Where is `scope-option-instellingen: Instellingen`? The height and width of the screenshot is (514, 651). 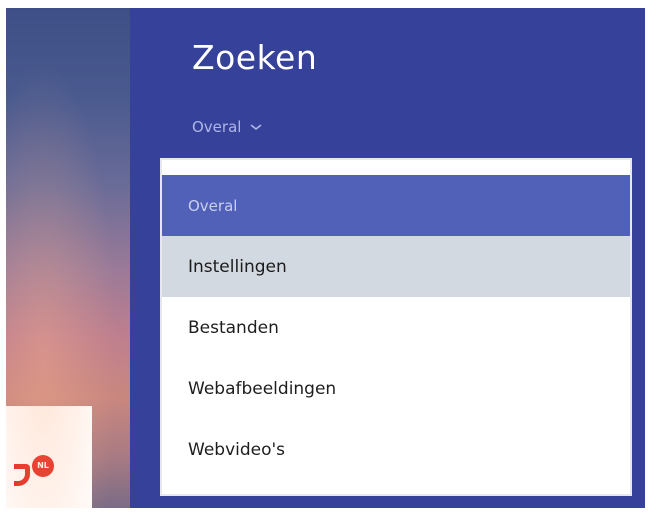
scope-option-instellingen: Instellingen is located at coordinates (396, 266).